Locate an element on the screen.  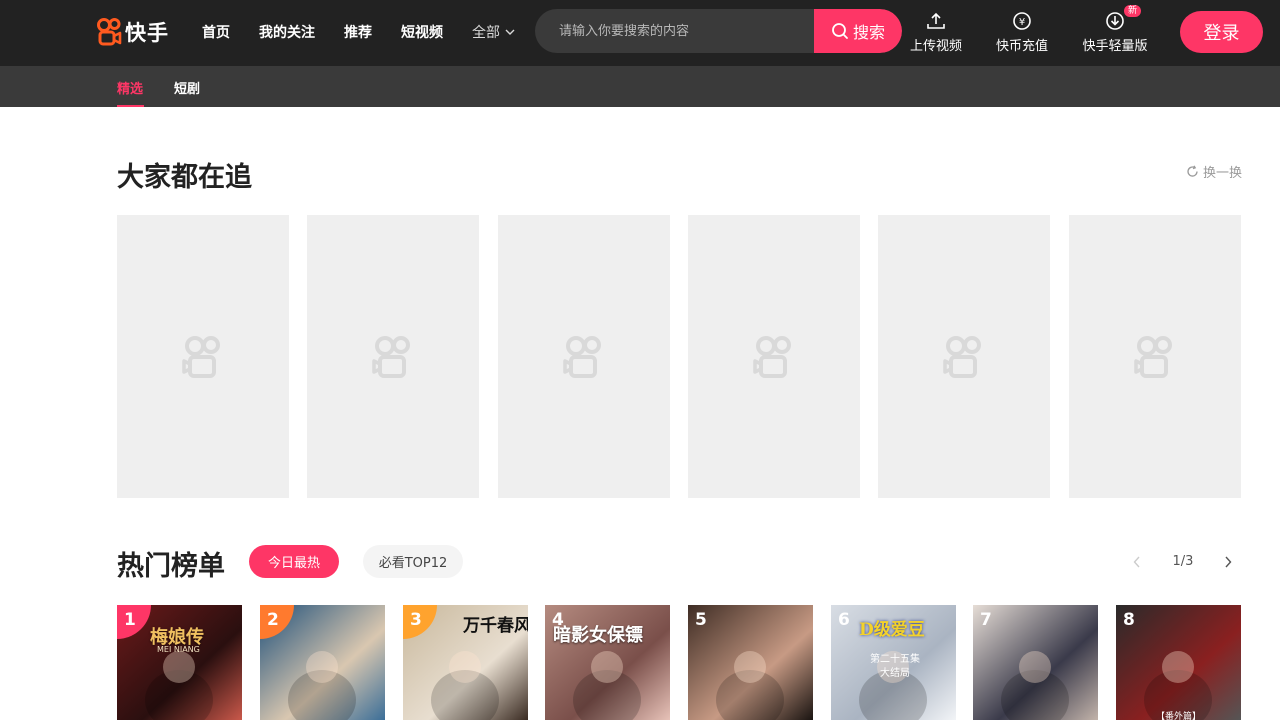
poster-subtitle: 【番外篇】 is located at coordinates (1179, 716).